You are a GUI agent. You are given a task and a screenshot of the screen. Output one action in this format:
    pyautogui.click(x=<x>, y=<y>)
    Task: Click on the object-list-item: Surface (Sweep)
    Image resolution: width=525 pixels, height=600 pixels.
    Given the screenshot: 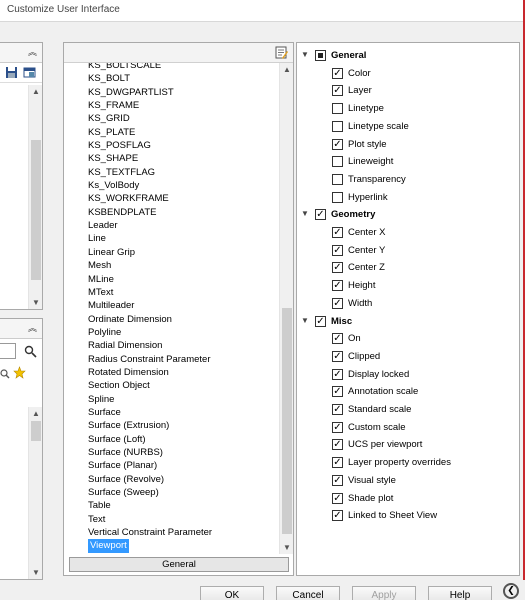 What is the action you would take?
    pyautogui.click(x=150, y=492)
    